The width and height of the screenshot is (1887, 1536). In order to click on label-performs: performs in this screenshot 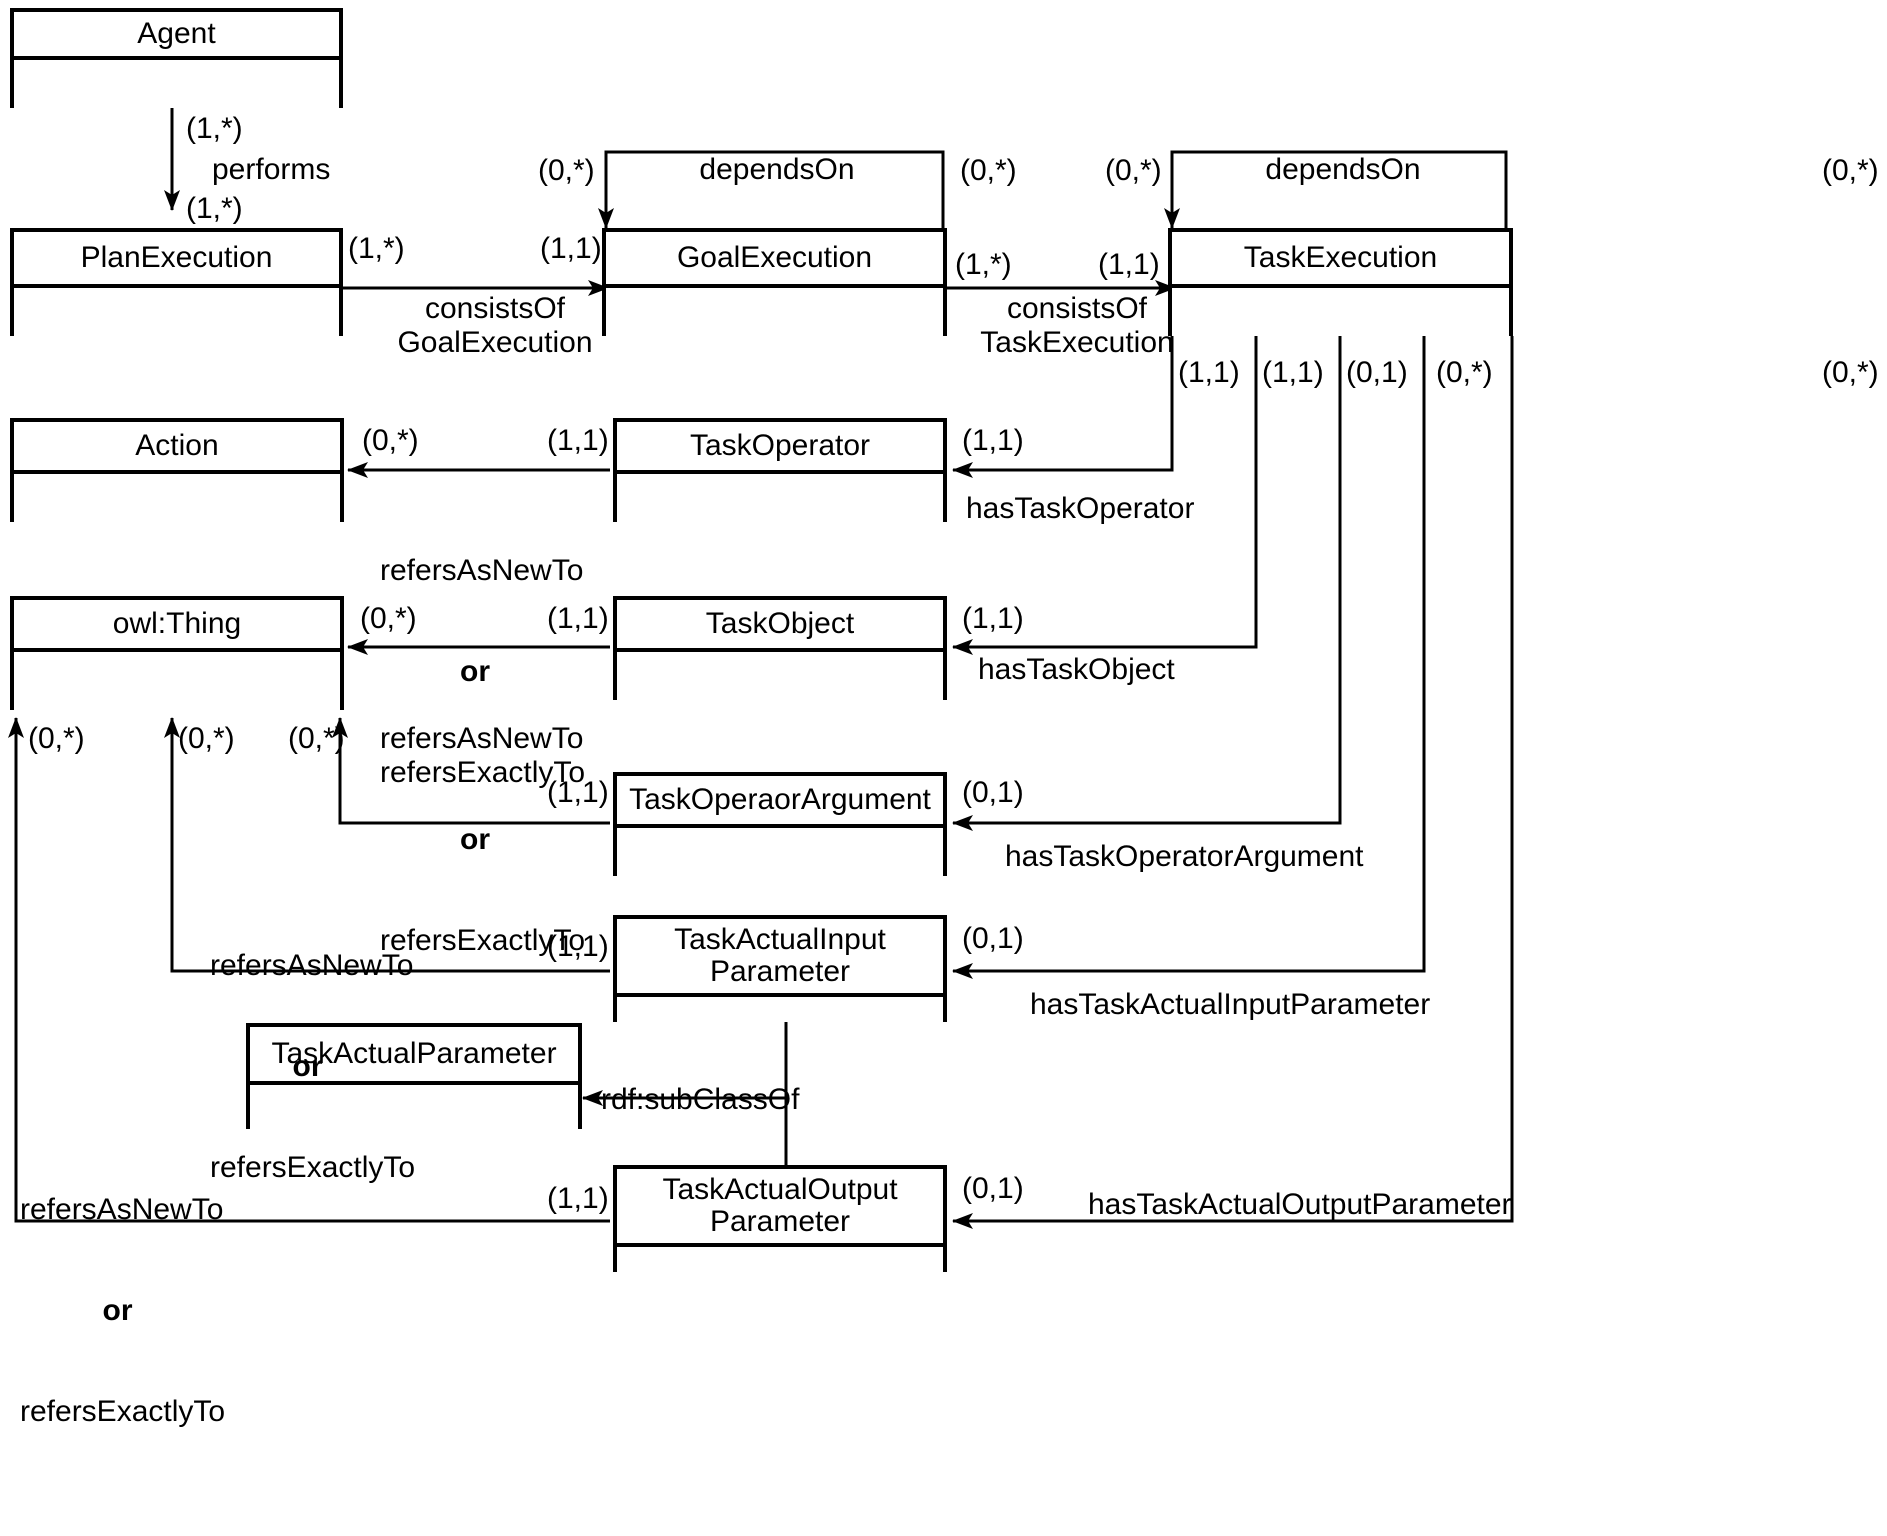, I will do `click(271, 169)`.